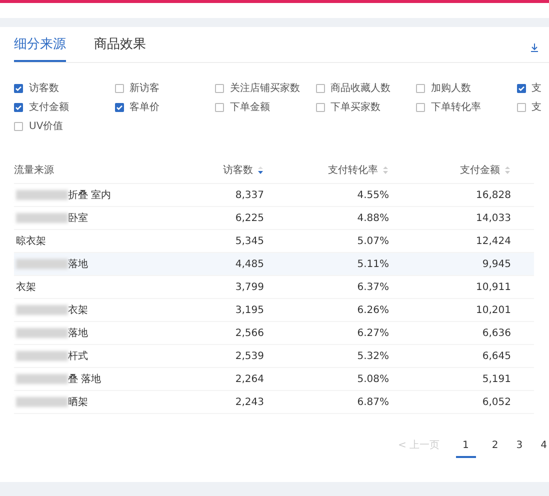 The width and height of the screenshot is (549, 496). What do you see at coordinates (493, 287) in the screenshot?
I see `table-cell: 10,911` at bounding box center [493, 287].